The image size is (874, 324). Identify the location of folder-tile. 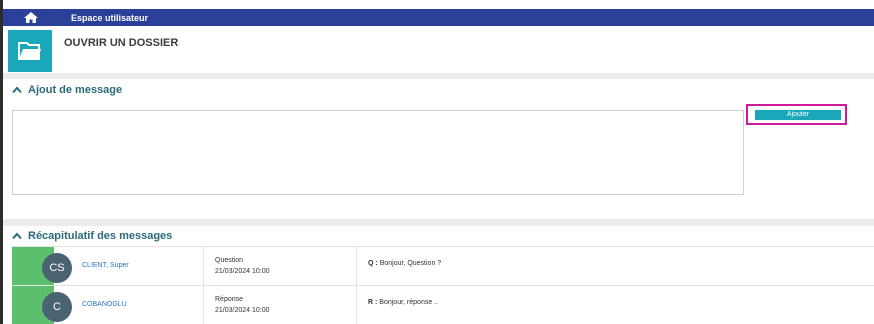
(30, 51).